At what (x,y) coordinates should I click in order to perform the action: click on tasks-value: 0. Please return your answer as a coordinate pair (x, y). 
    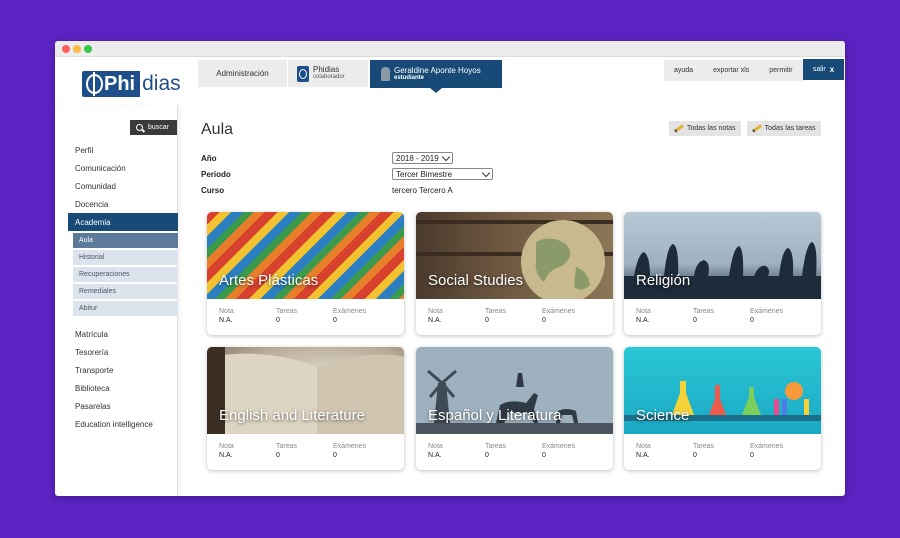
    Looking at the image, I should click on (695, 455).